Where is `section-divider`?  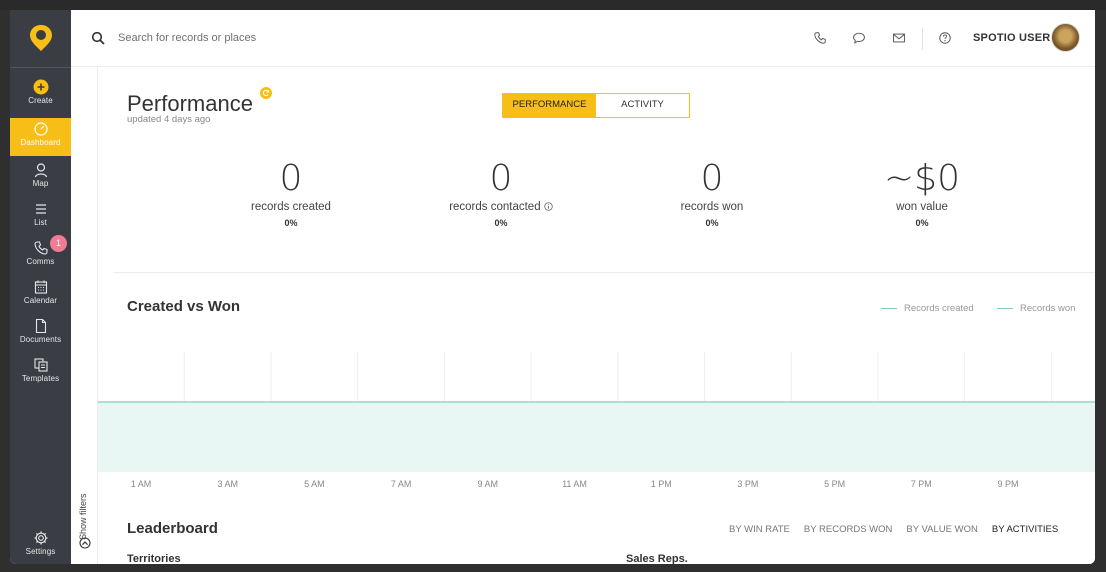 section-divider is located at coordinates (604, 272).